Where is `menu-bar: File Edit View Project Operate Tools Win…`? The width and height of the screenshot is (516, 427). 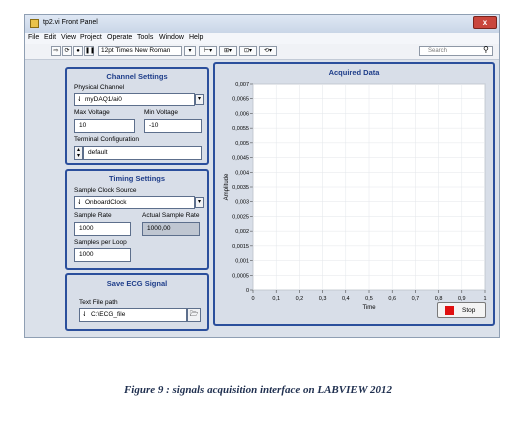 menu-bar: File Edit View Project Operate Tools Win… is located at coordinates (262, 38).